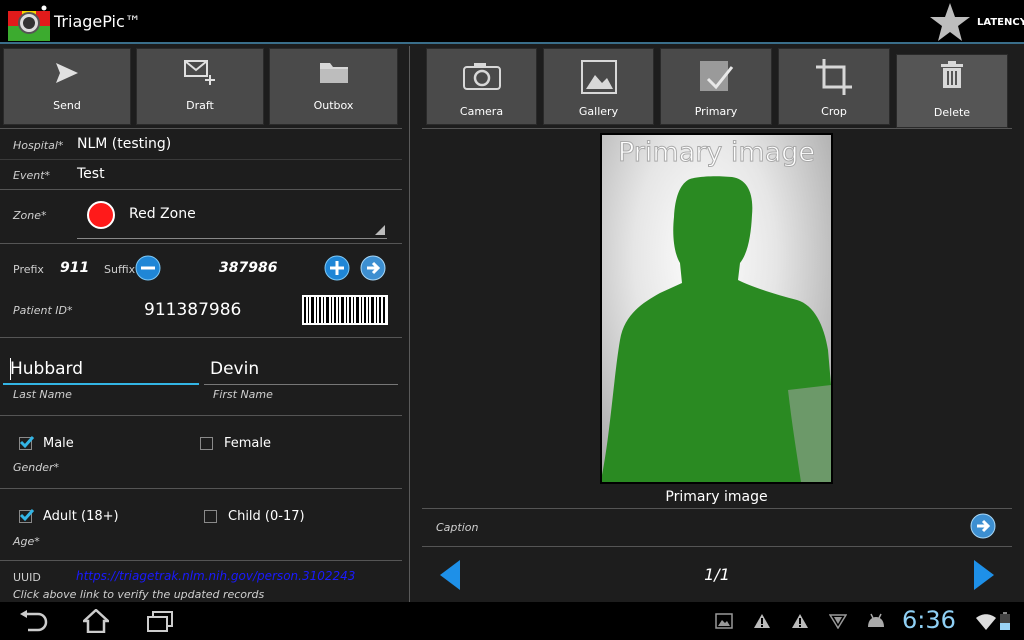  I want to click on page-indicator: 1/1, so click(717, 574).